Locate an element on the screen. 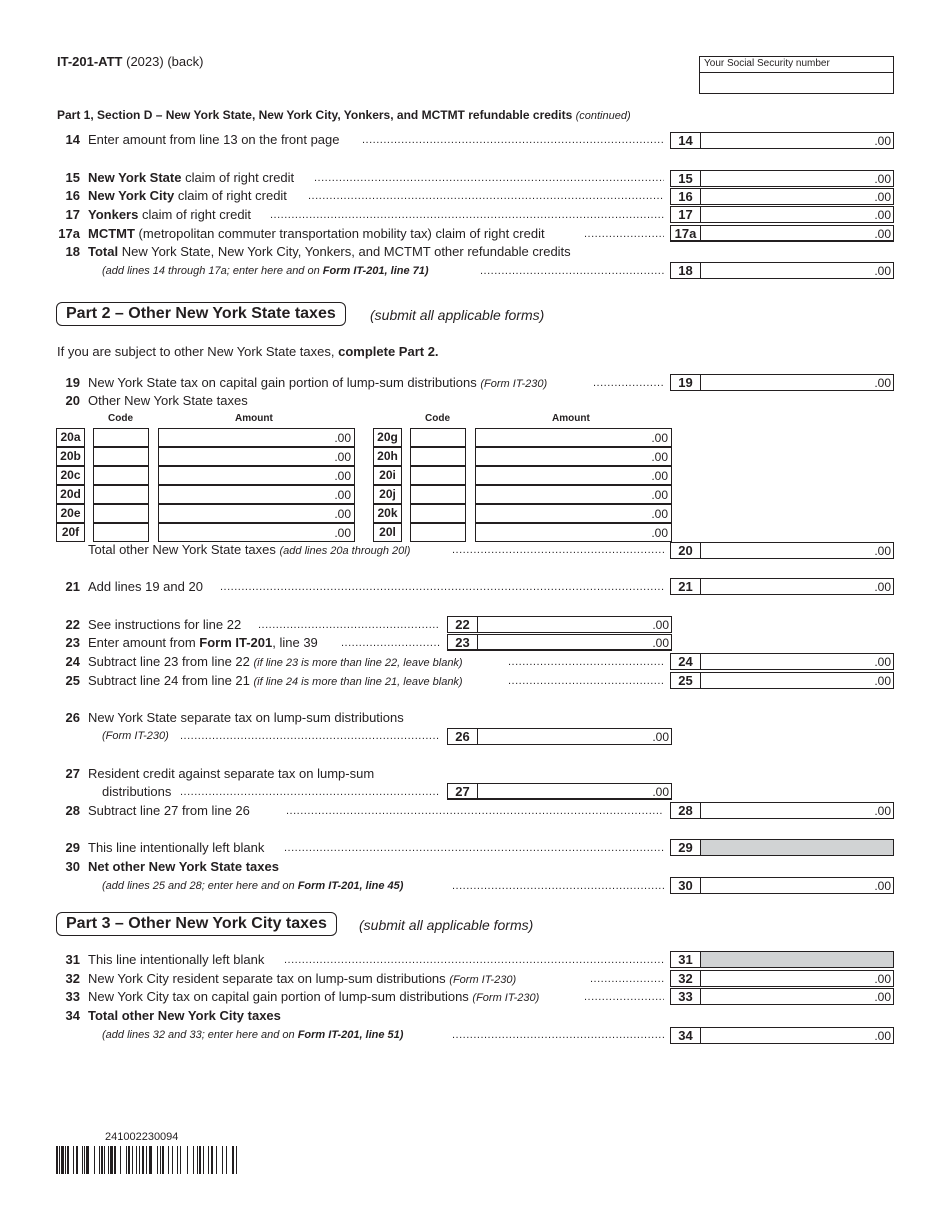  line-27-field: 27.00 is located at coordinates (559, 791).